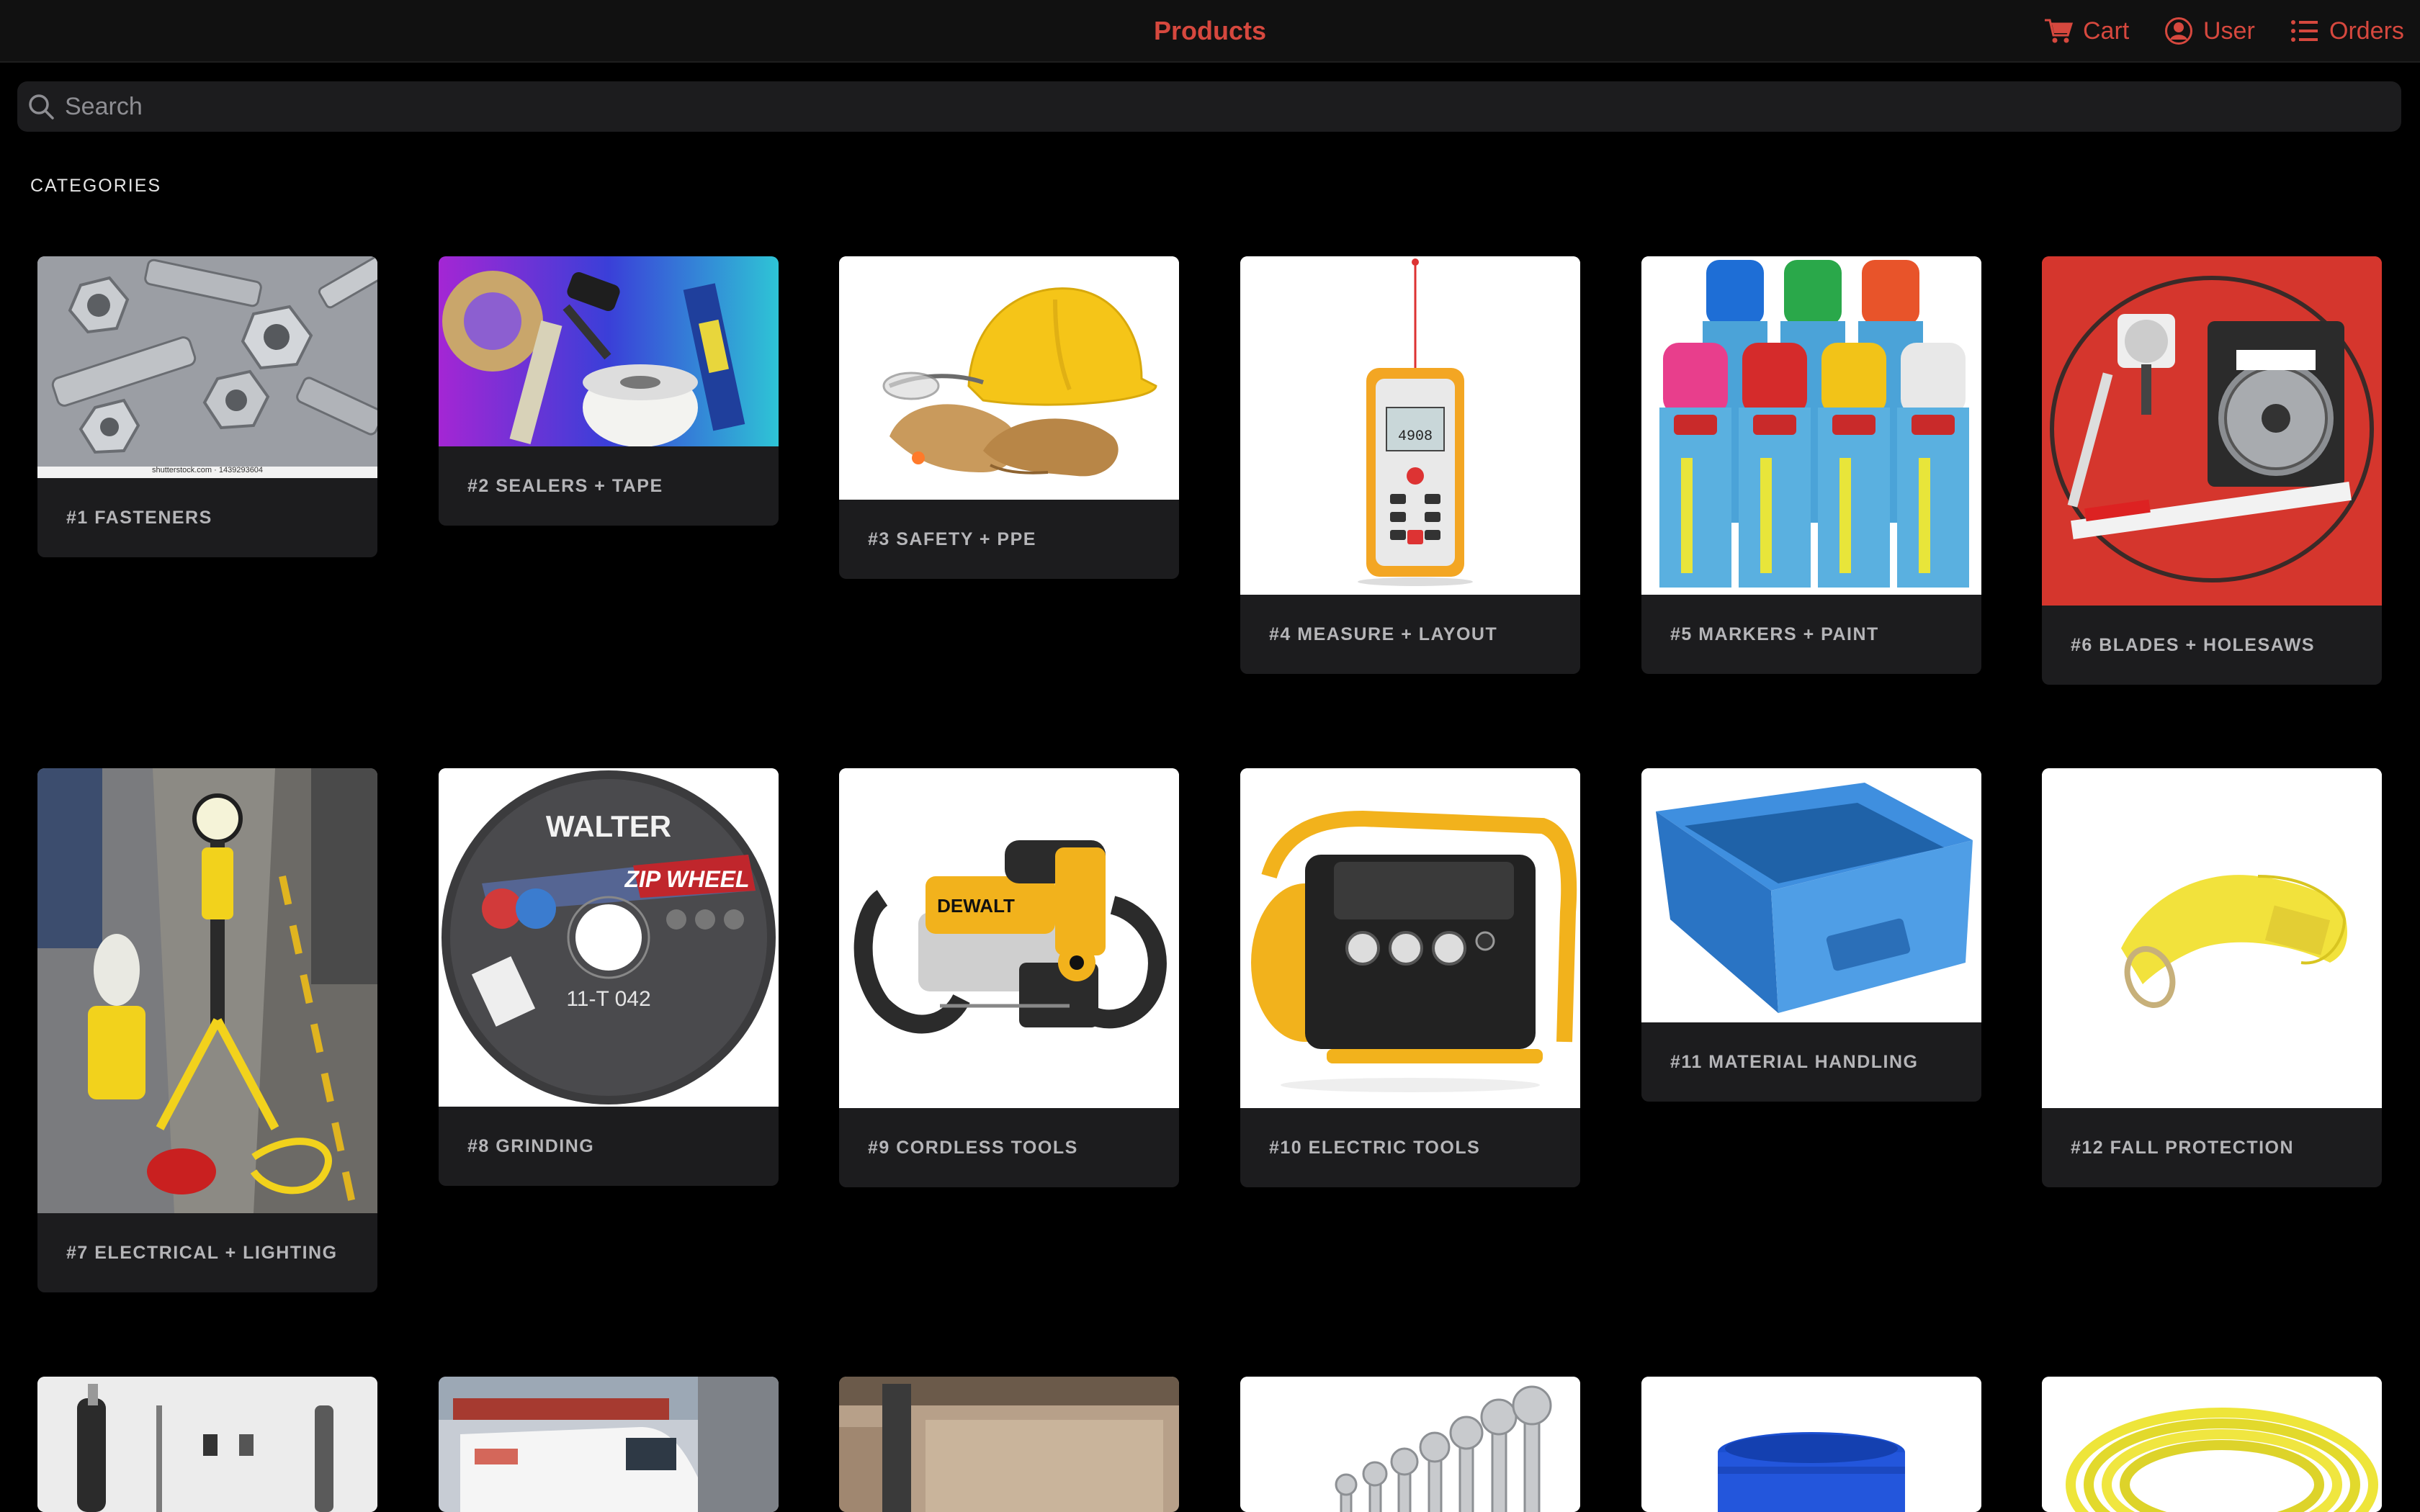 This screenshot has width=2420, height=1512. What do you see at coordinates (2183, 1147) in the screenshot?
I see `category-label: #12 FALL PROTECTION` at bounding box center [2183, 1147].